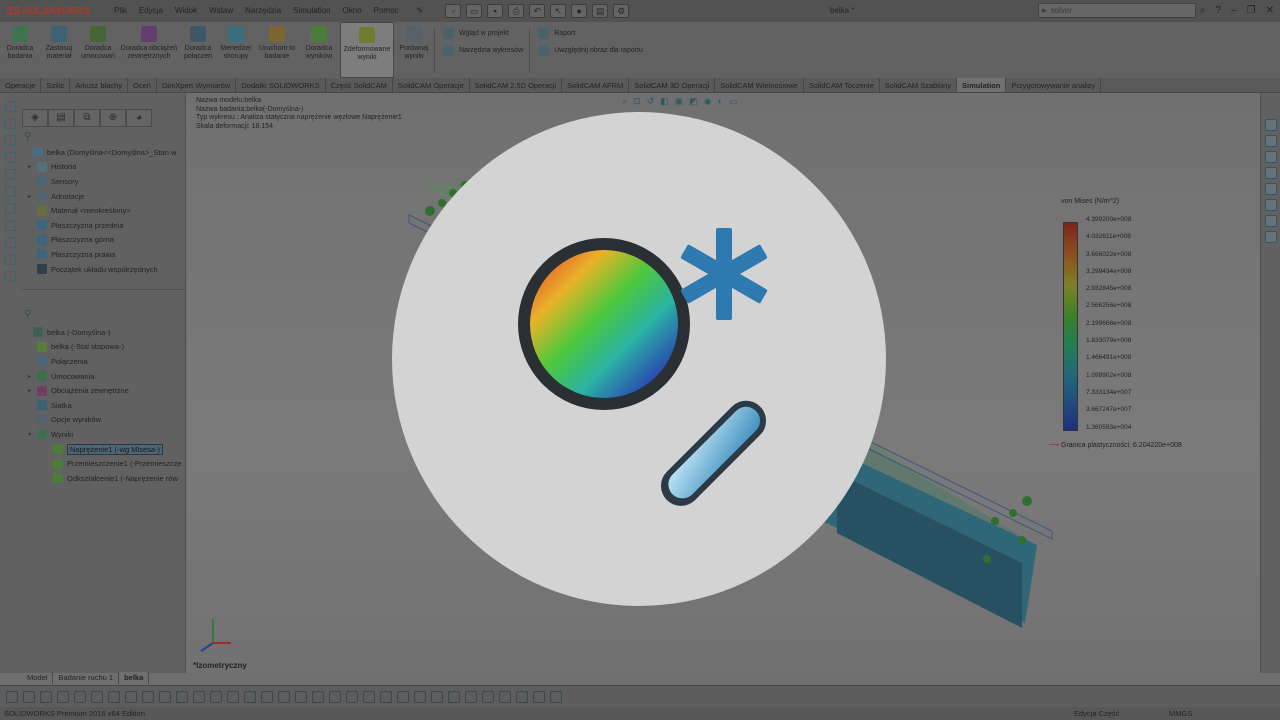 The height and width of the screenshot is (720, 1280). Describe the element at coordinates (335, 696) in the screenshot. I see `mirror-tool-icon` at that location.